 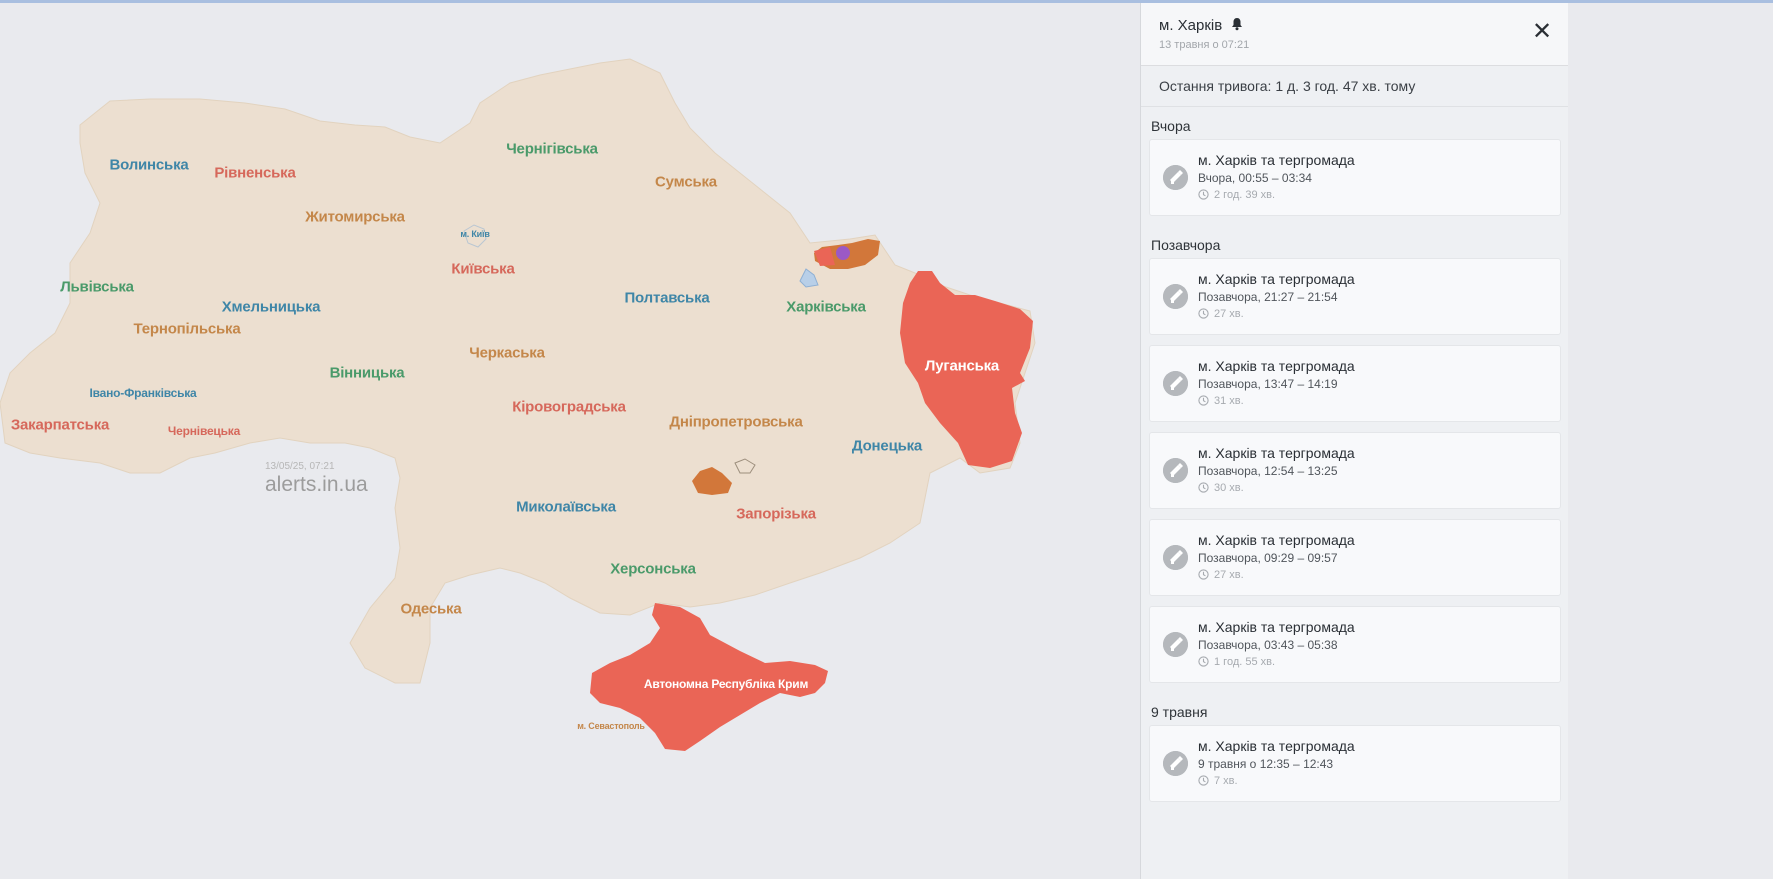 What do you see at coordinates (1245, 195) in the screenshot?
I see `alert-duration-text: 2 год. 39 хв.` at bounding box center [1245, 195].